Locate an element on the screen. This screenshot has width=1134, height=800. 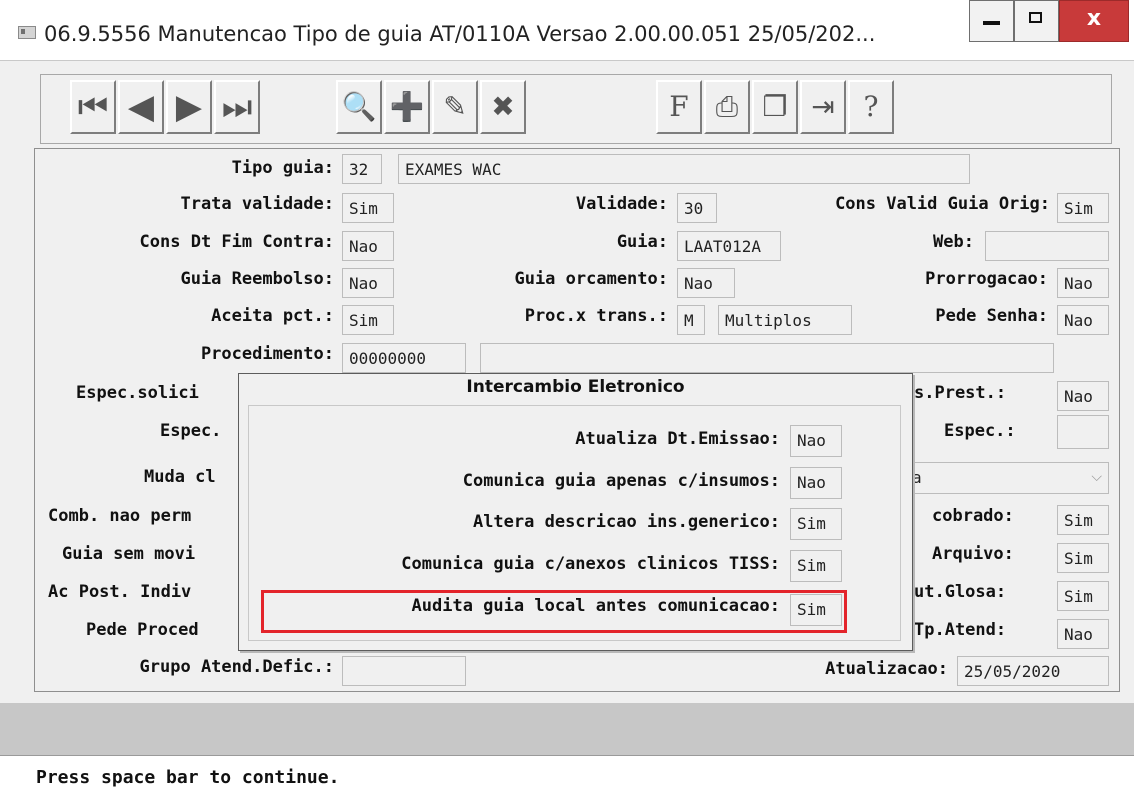
altera-descricao-field: Sim is located at coordinates (816, 524).